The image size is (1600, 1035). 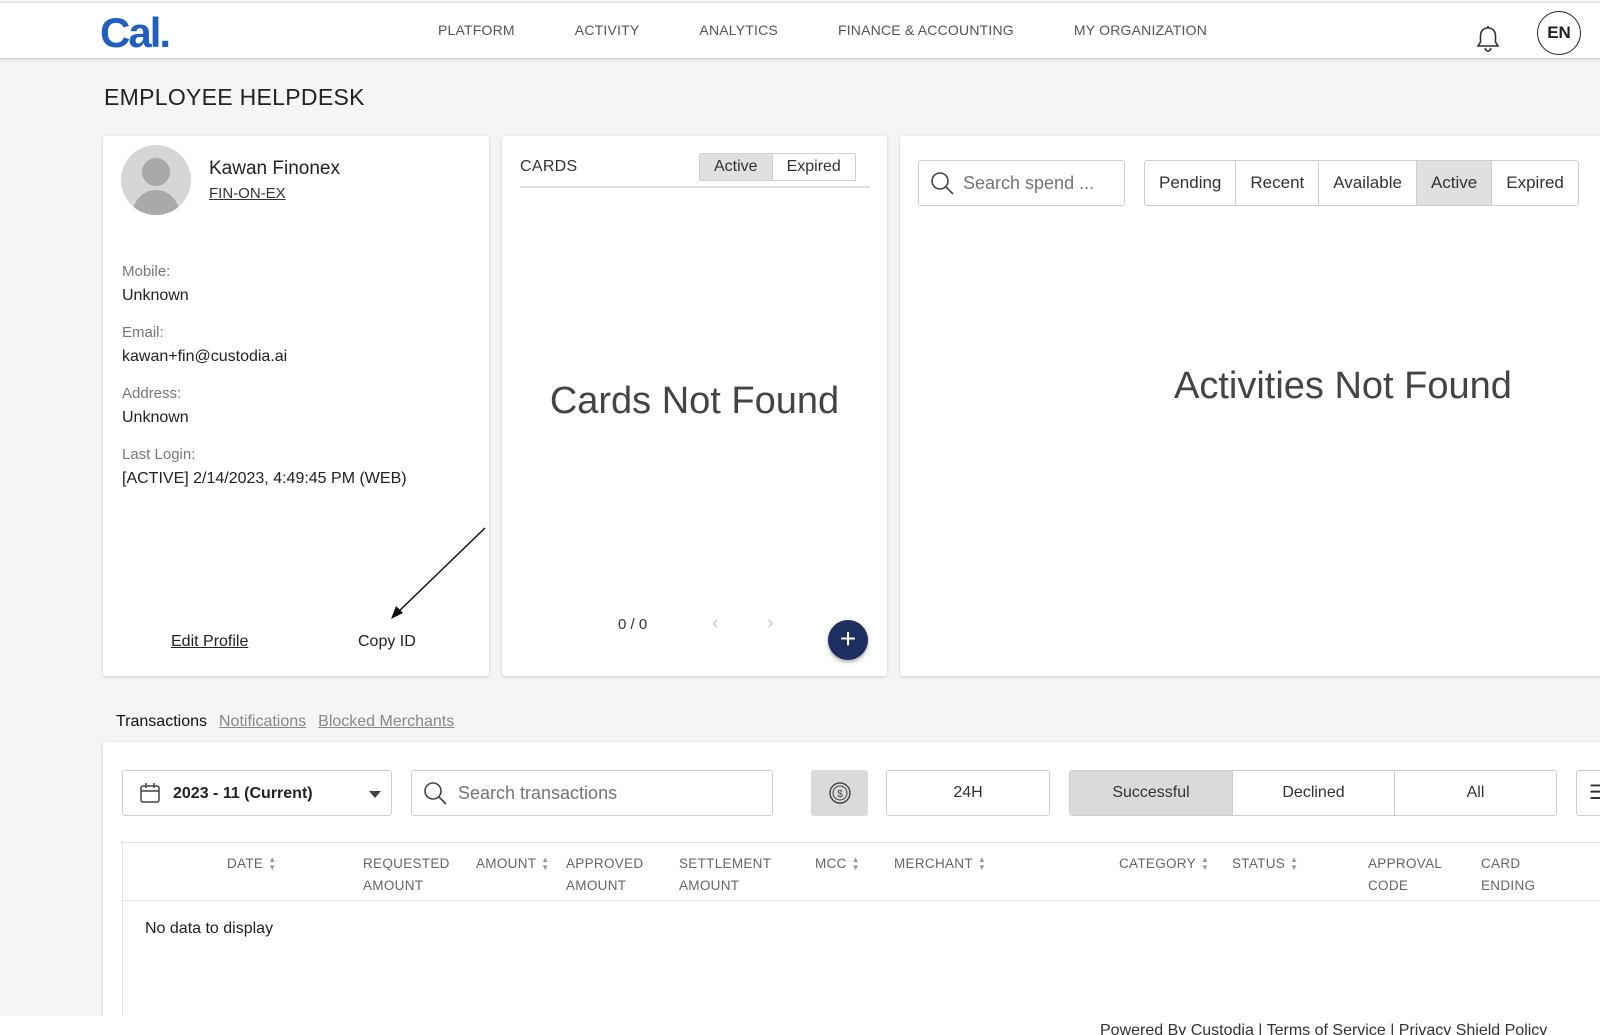 I want to click on column-mcc: MCC ▲ ▼, so click(x=837, y=864).